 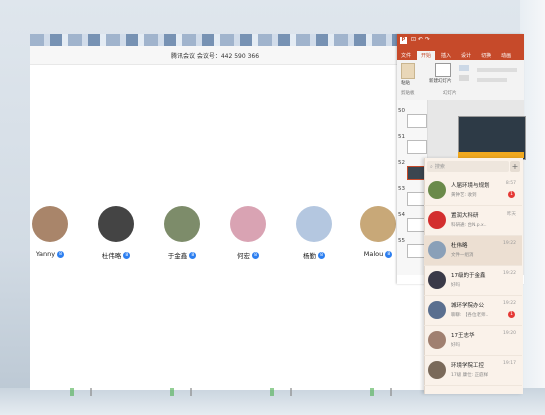 What do you see at coordinates (45, 254) in the screenshot?
I see `participant-name: Yanny` at bounding box center [45, 254].